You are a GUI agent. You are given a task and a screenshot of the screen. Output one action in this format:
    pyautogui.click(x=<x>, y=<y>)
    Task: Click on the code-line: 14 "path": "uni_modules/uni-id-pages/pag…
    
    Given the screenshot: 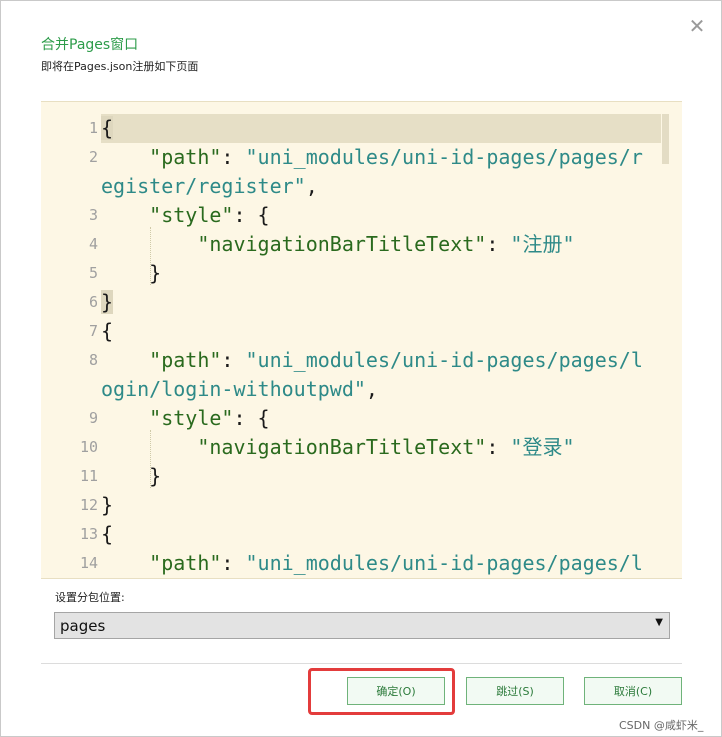 What is the action you would take?
    pyautogui.click(x=361, y=563)
    